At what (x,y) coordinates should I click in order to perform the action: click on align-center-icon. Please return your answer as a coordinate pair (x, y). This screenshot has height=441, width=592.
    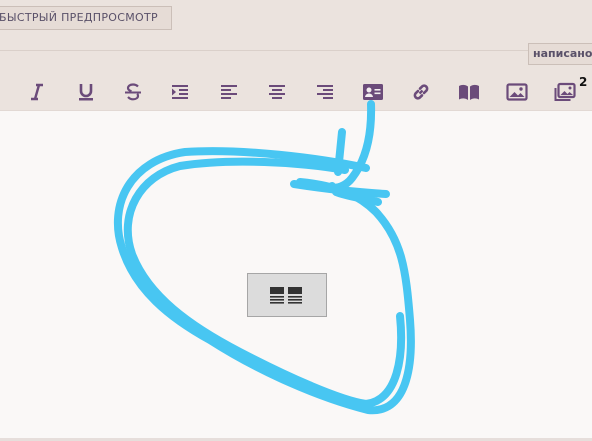
    Looking at the image, I should click on (277, 92).